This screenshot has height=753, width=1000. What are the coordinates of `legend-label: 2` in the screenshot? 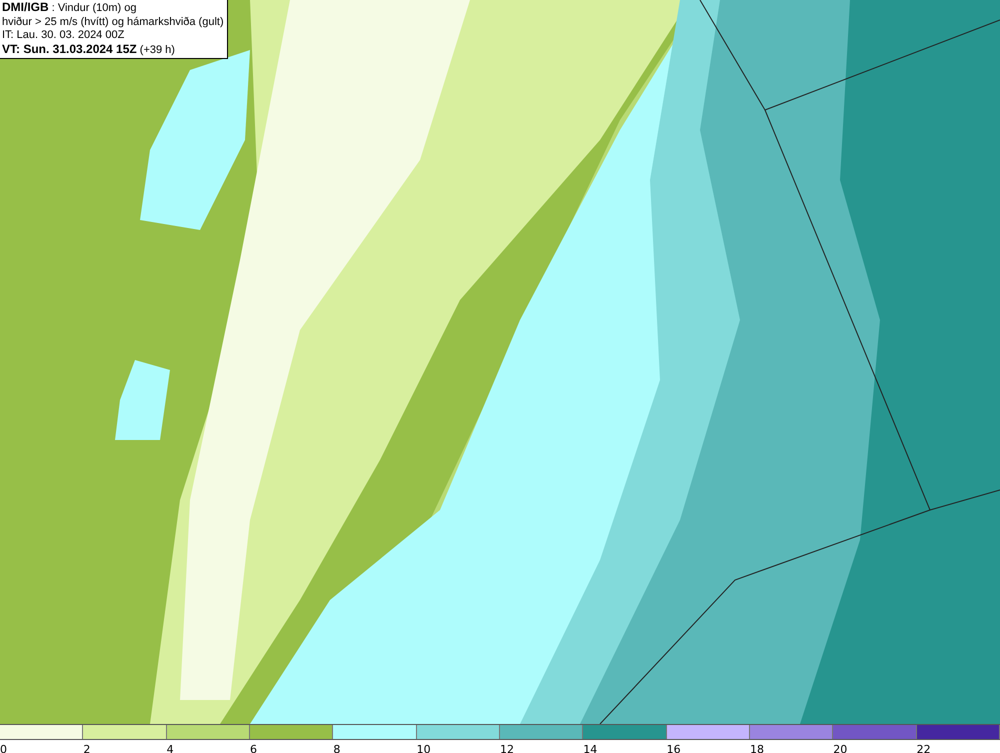 It's located at (86, 748).